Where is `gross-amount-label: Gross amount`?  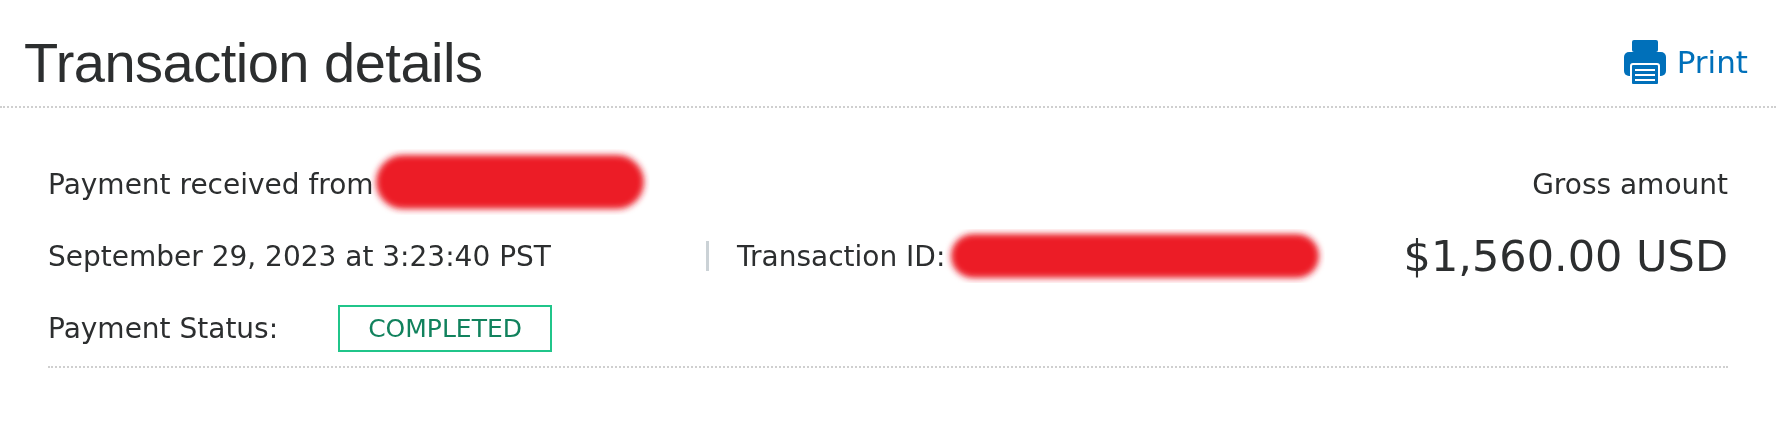 gross-amount-label: Gross amount is located at coordinates (1630, 184).